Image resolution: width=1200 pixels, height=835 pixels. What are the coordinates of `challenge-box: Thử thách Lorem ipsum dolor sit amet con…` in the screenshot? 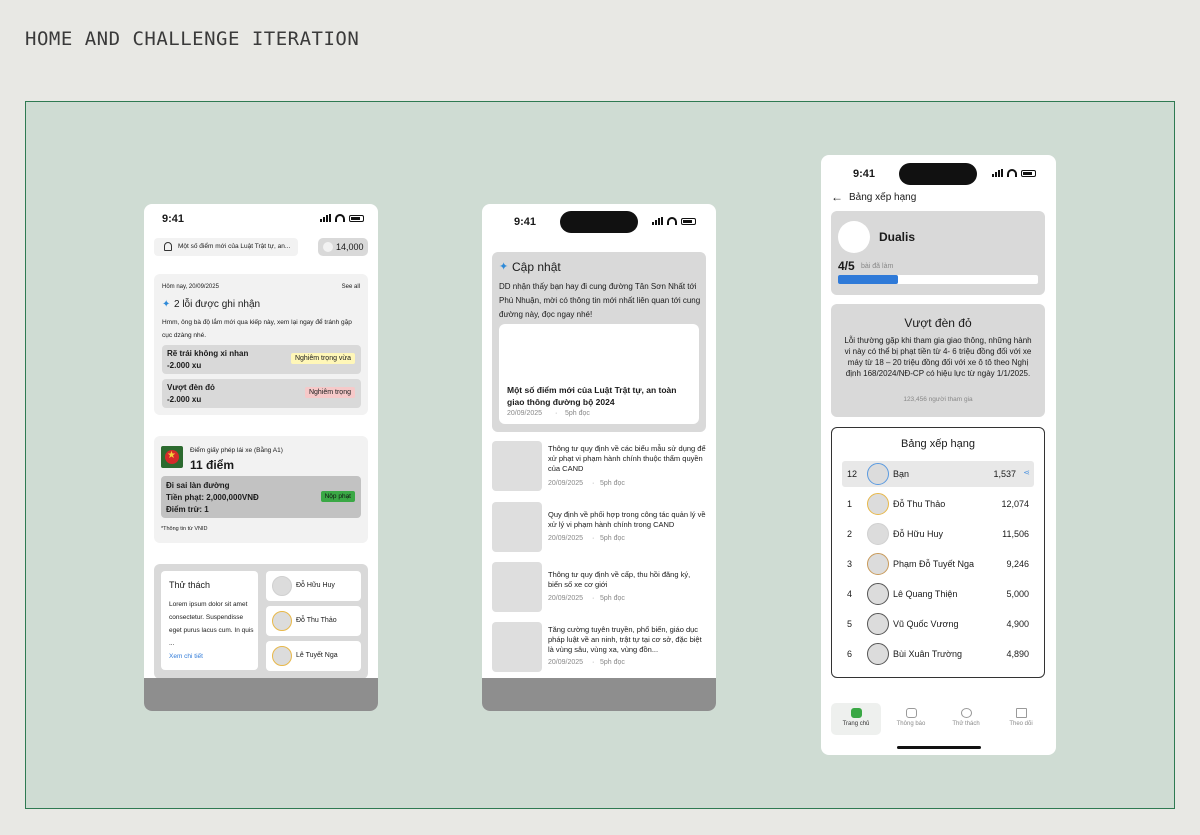 It's located at (209, 620).